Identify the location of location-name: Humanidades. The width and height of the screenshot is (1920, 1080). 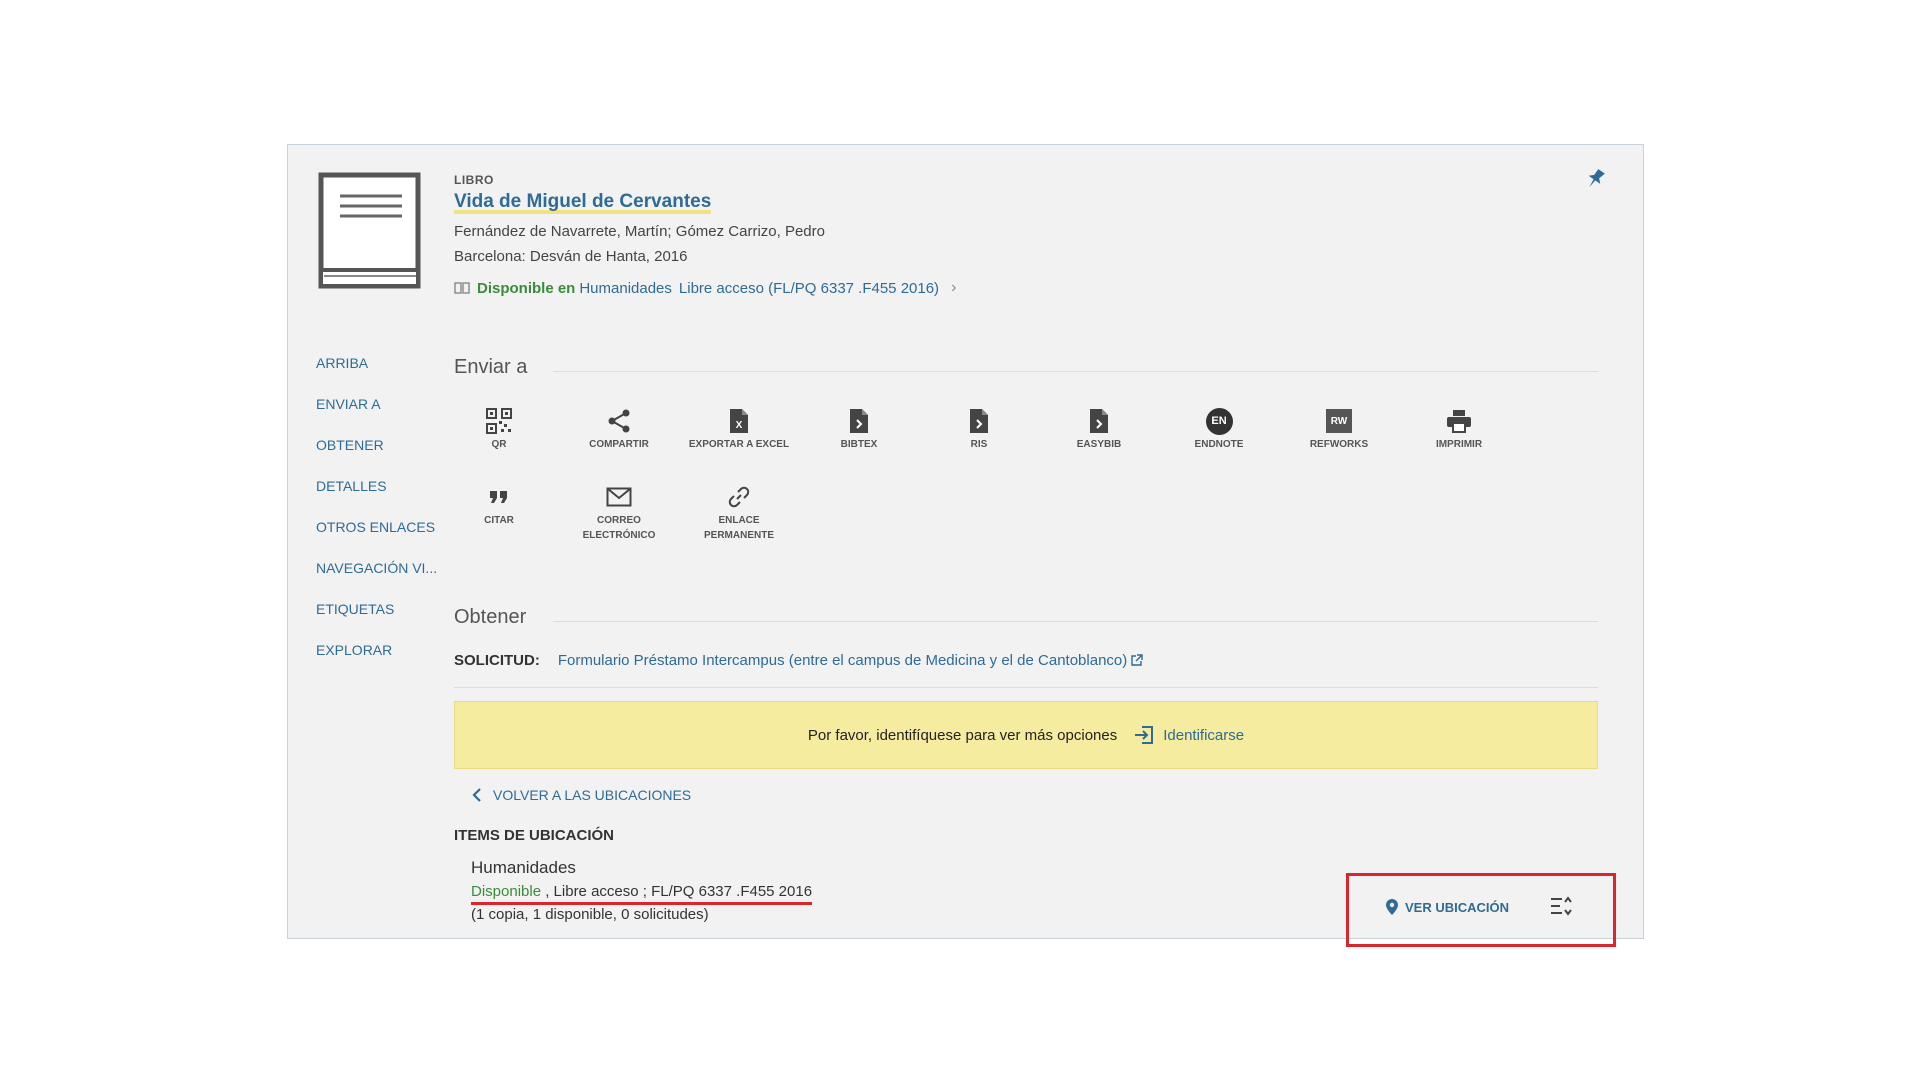
(523, 867).